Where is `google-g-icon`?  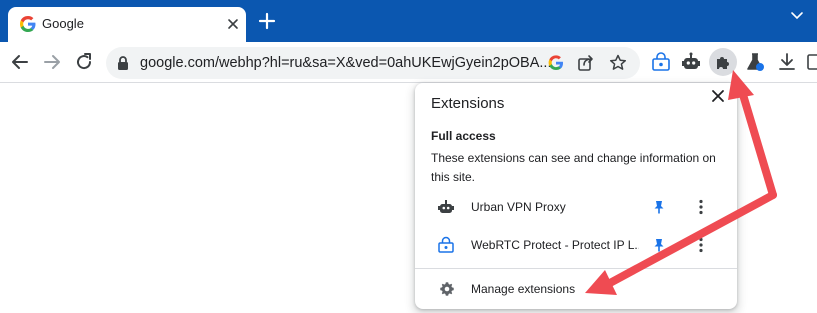
google-g-icon is located at coordinates (28, 24).